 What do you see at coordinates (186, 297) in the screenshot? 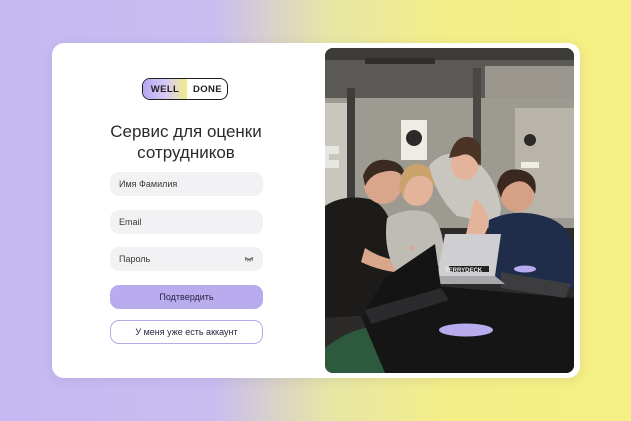
I see `submit-button: Подтвердить` at bounding box center [186, 297].